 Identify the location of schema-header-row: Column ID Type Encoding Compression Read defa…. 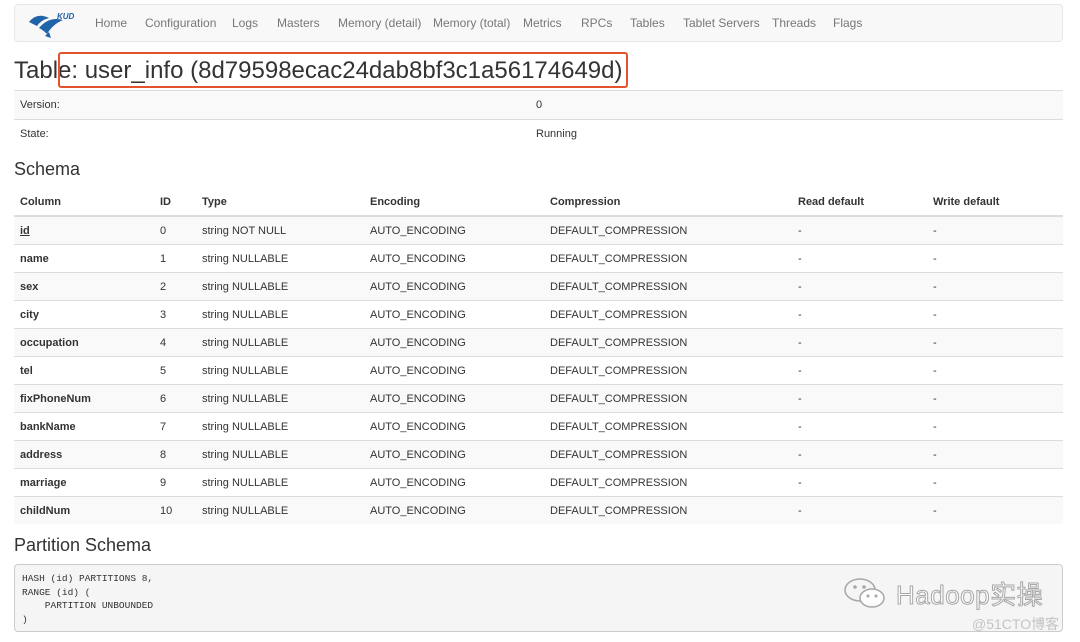
(538, 202).